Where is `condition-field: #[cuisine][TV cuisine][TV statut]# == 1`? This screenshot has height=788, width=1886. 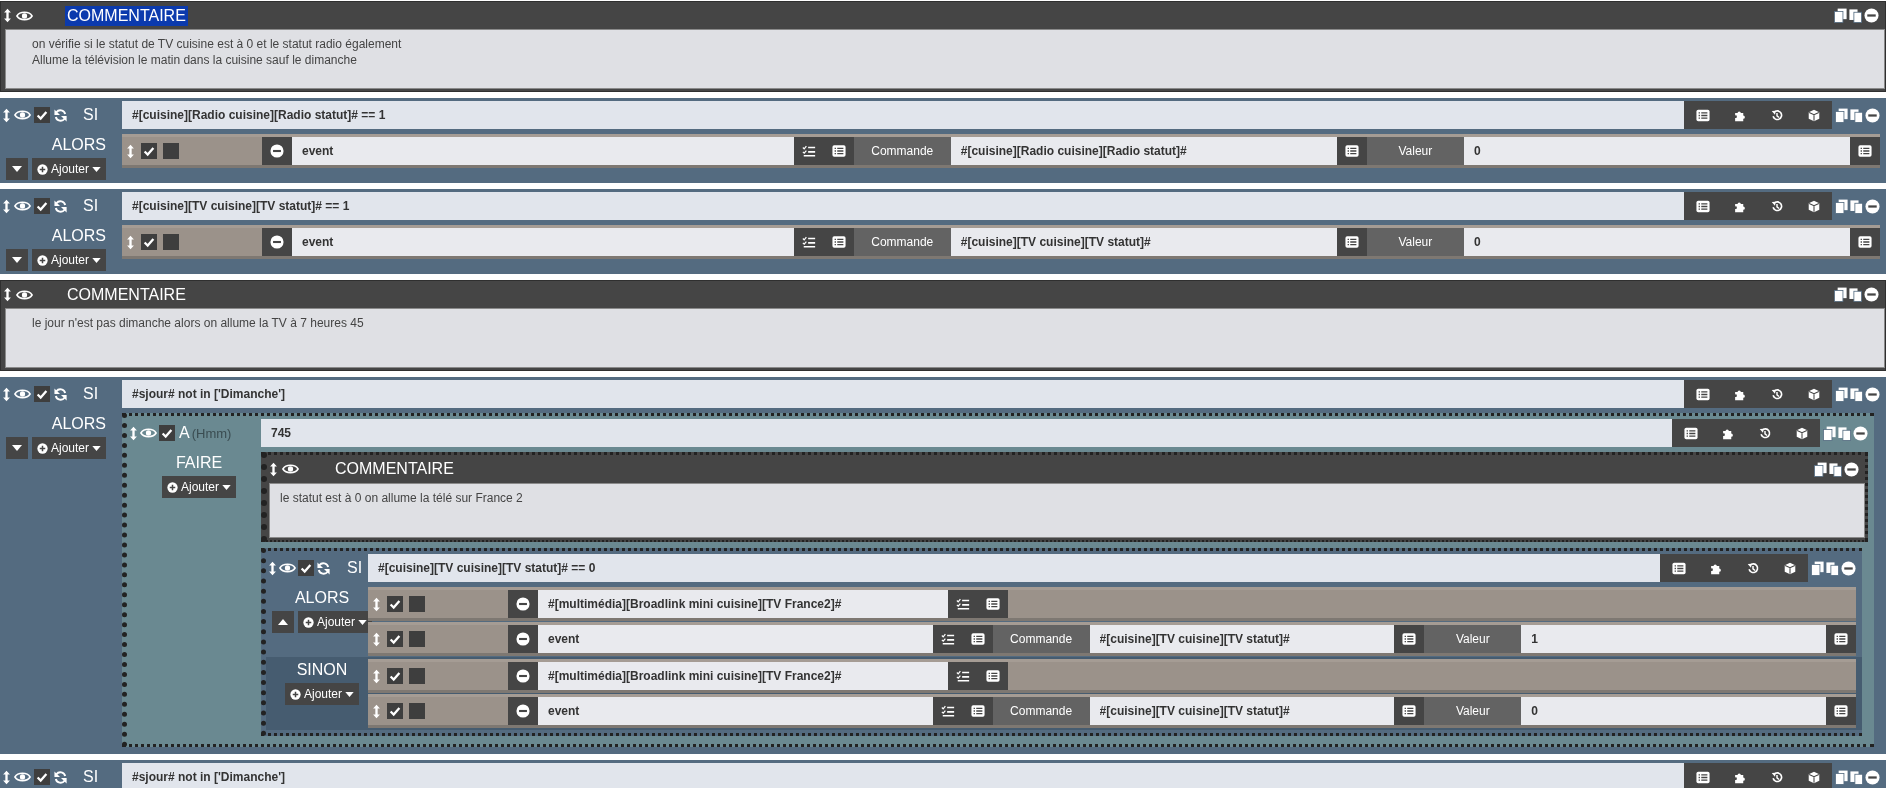 condition-field: #[cuisine][TV cuisine][TV statut]# == 1 is located at coordinates (903, 206).